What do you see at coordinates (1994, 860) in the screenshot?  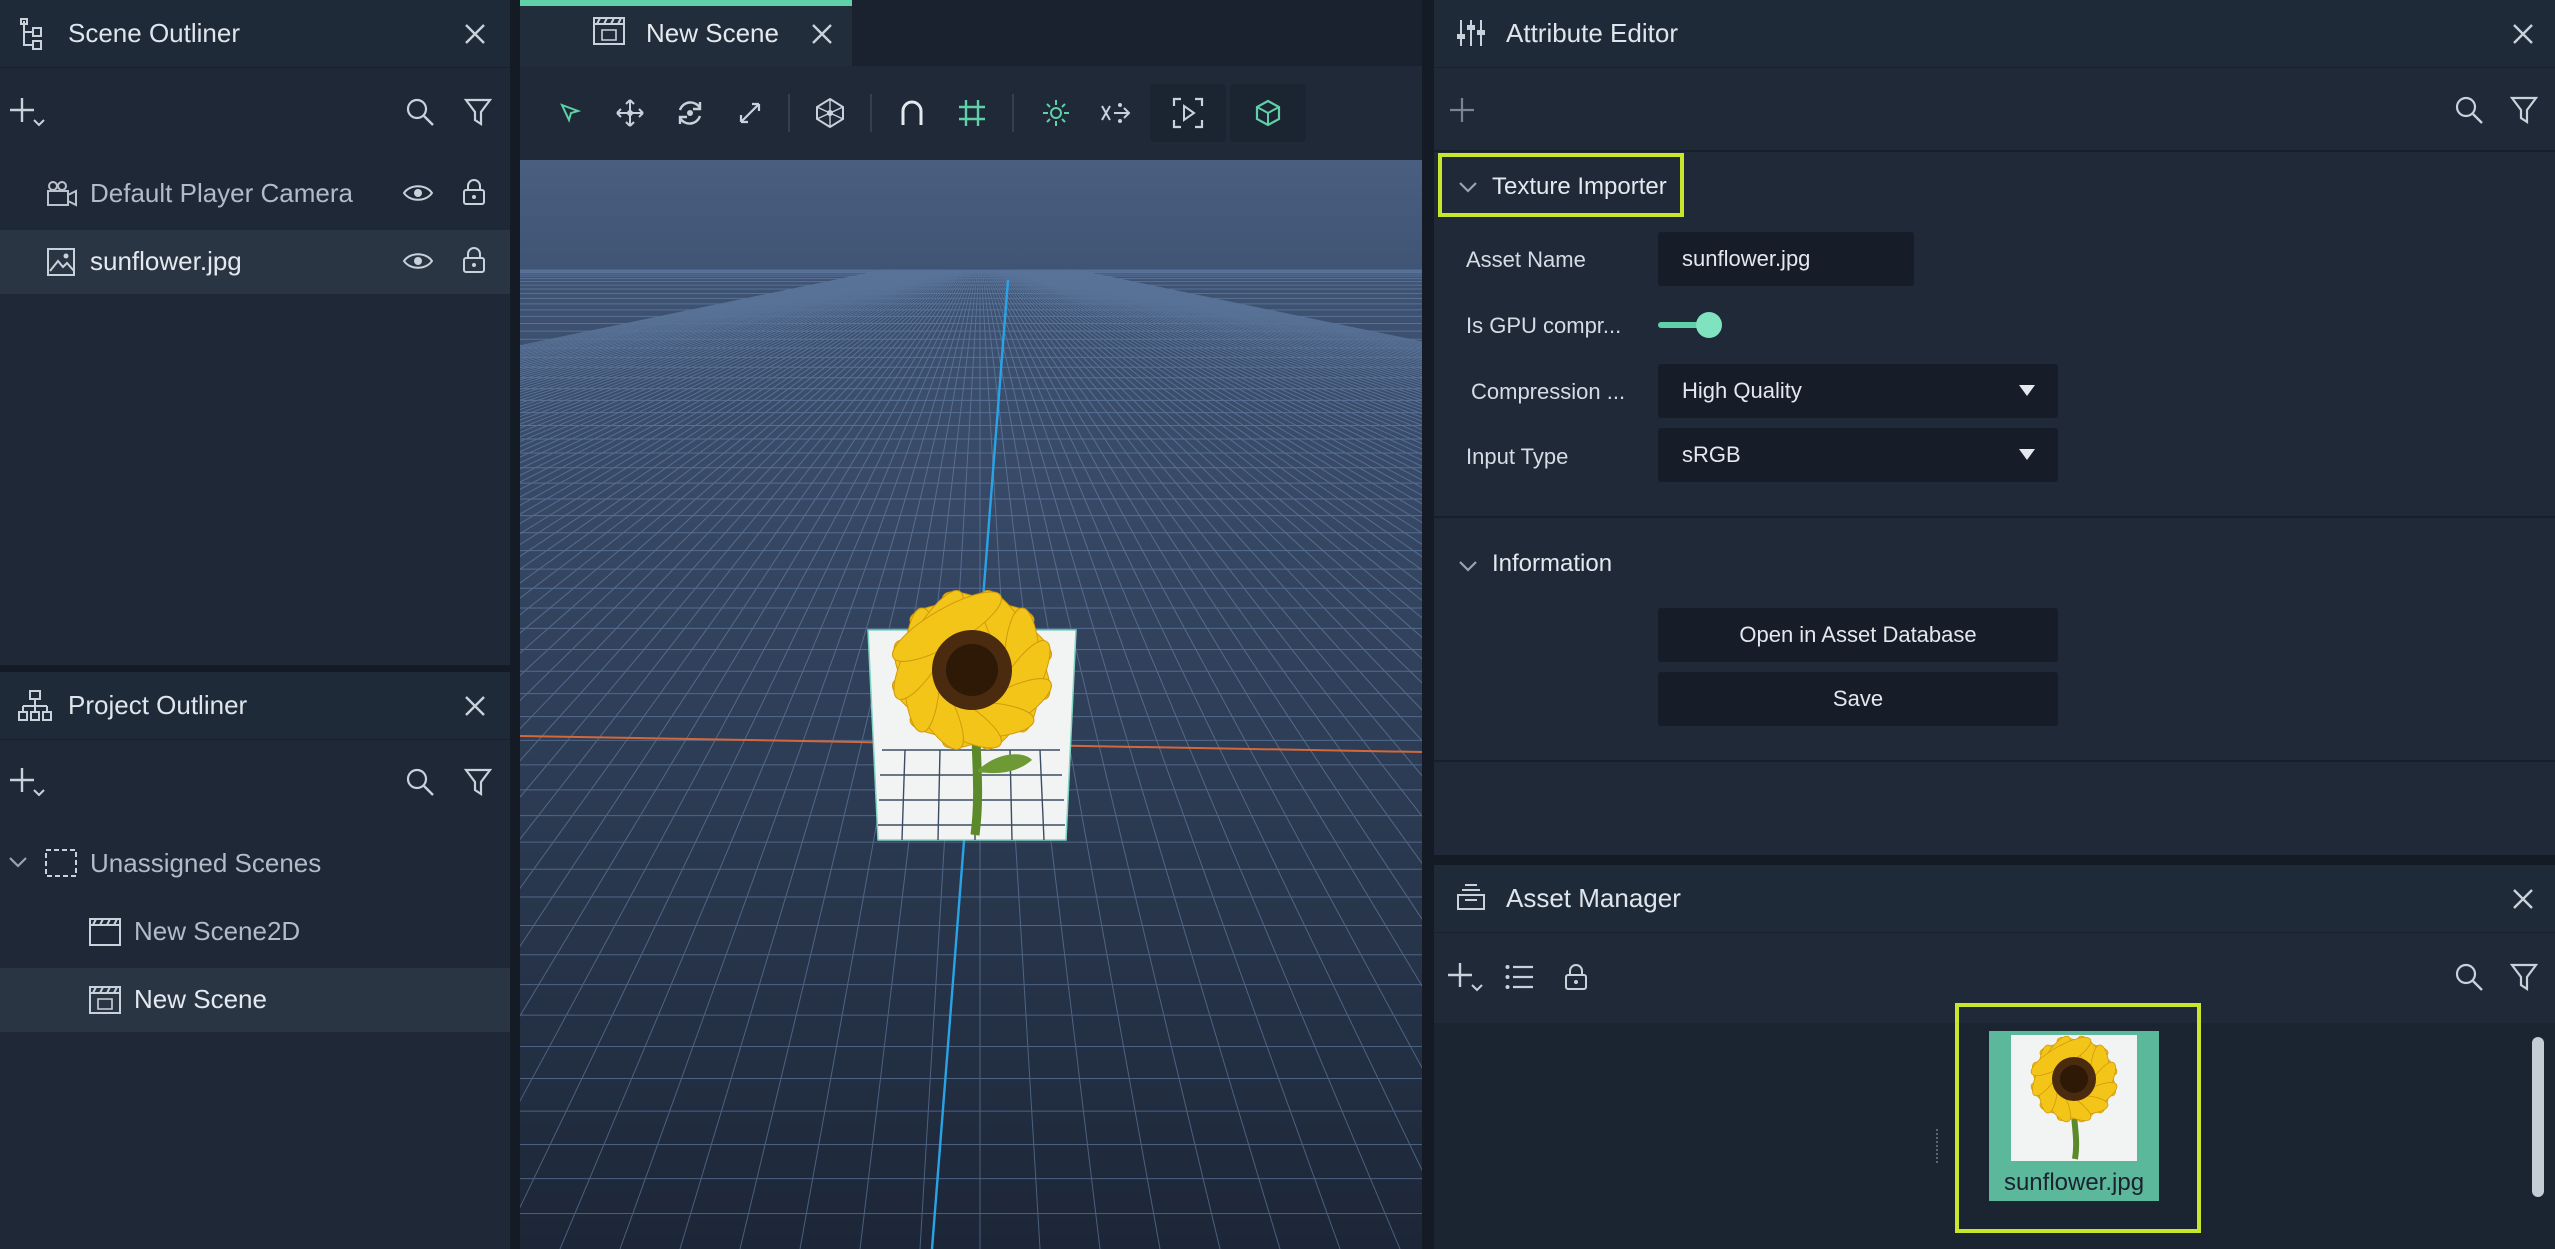 I see `right-splitter` at bounding box center [1994, 860].